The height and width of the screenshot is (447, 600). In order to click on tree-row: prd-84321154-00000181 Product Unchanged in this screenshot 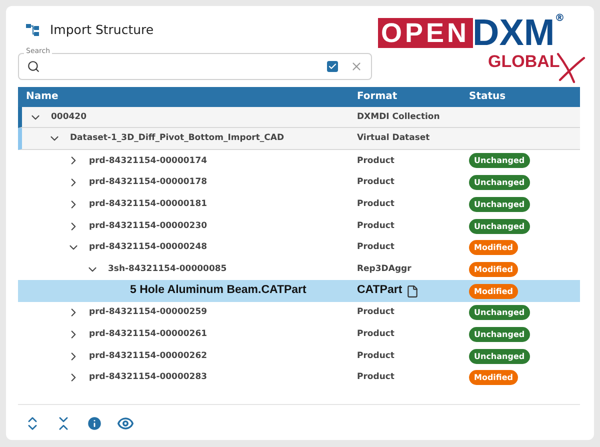, I will do `click(299, 205)`.